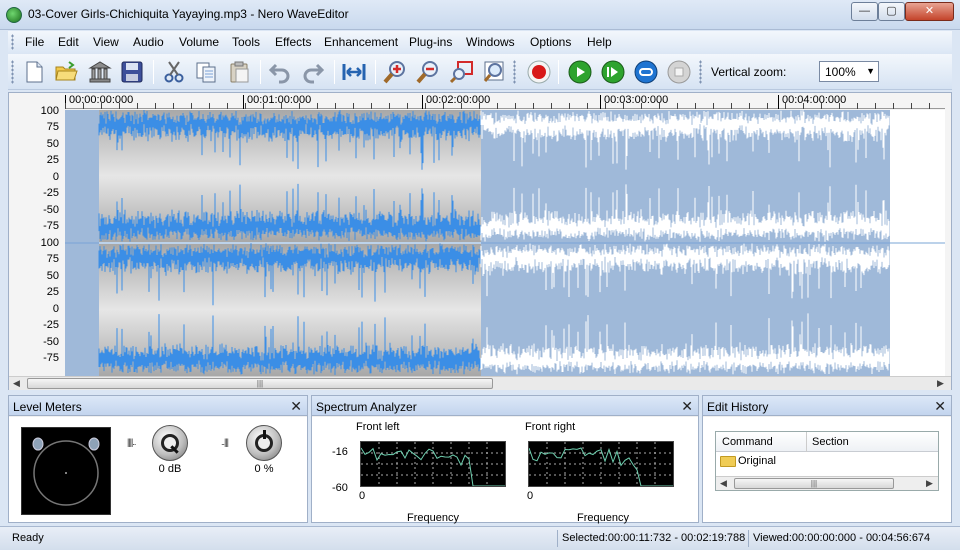  Describe the element at coordinates (747, 442) in the screenshot. I see `column-command: Command` at that location.